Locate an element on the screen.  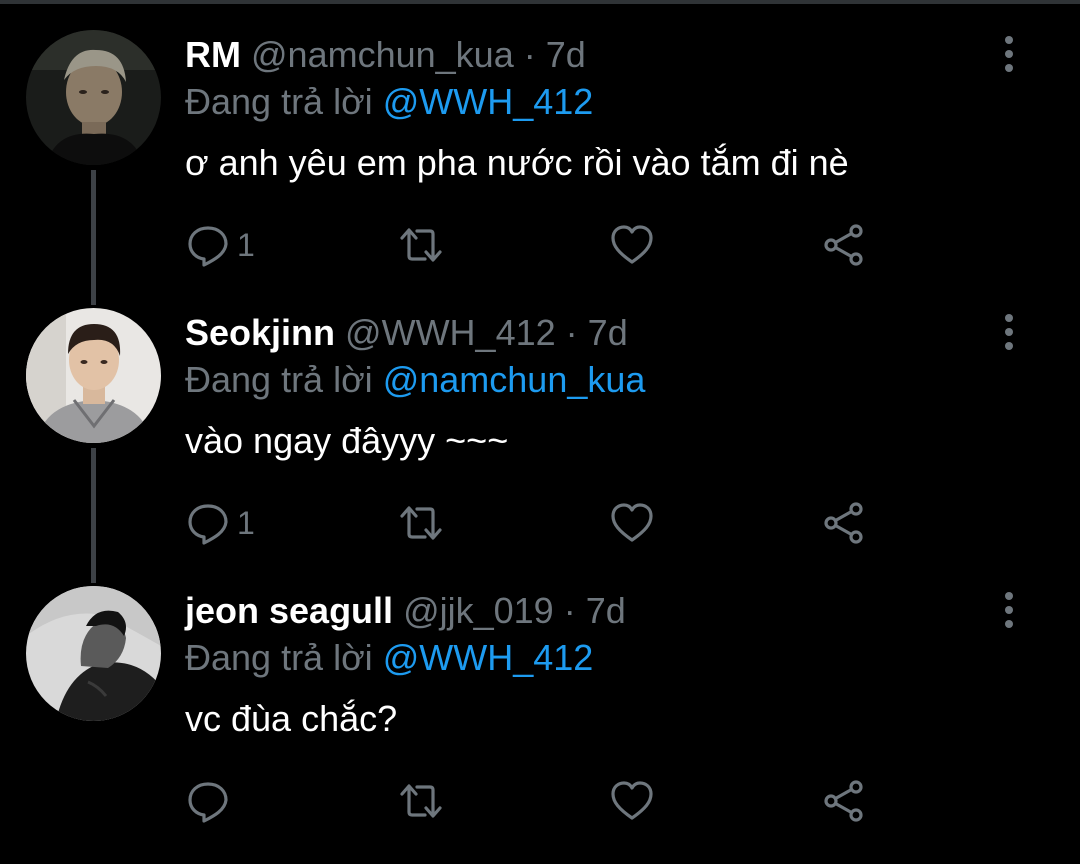
user-handle: @namchun_kua is located at coordinates (382, 54).